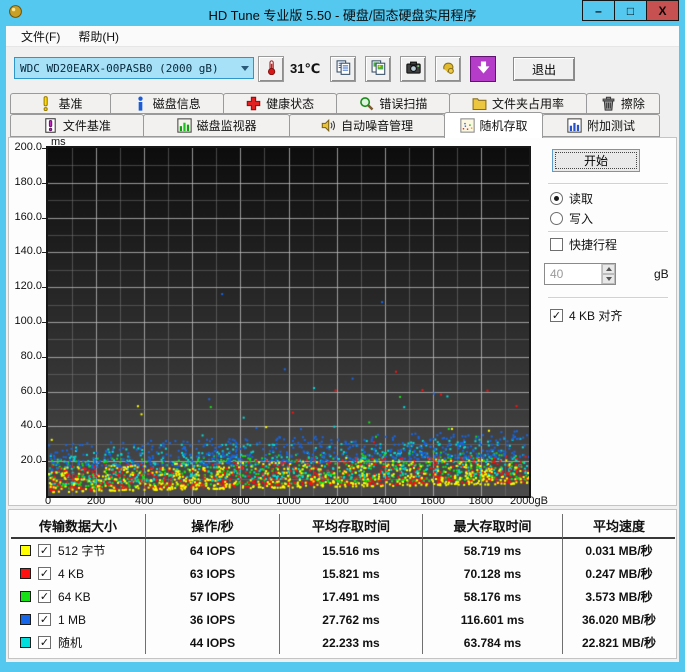 This screenshot has width=685, height=672. Describe the element at coordinates (213, 526) in the screenshot. I see `column-header: 操作/秒` at that location.